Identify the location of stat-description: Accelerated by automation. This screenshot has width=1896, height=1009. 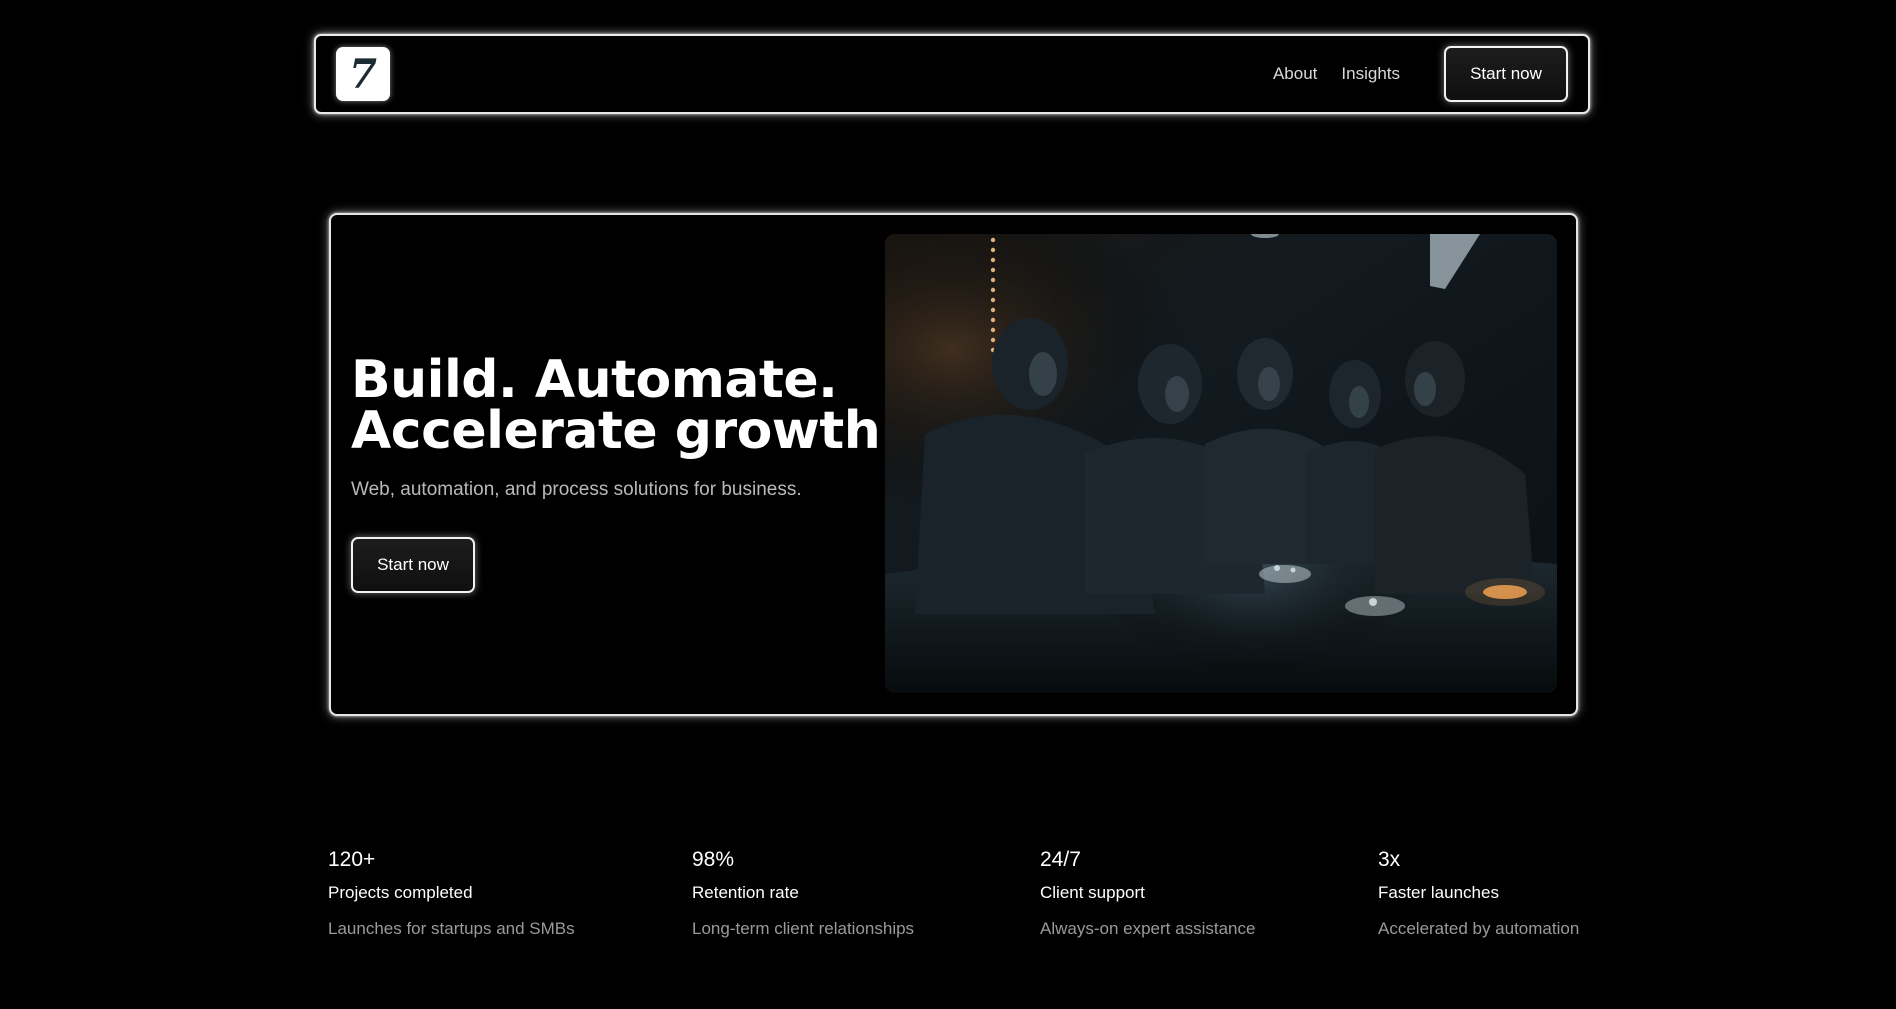
(1479, 928).